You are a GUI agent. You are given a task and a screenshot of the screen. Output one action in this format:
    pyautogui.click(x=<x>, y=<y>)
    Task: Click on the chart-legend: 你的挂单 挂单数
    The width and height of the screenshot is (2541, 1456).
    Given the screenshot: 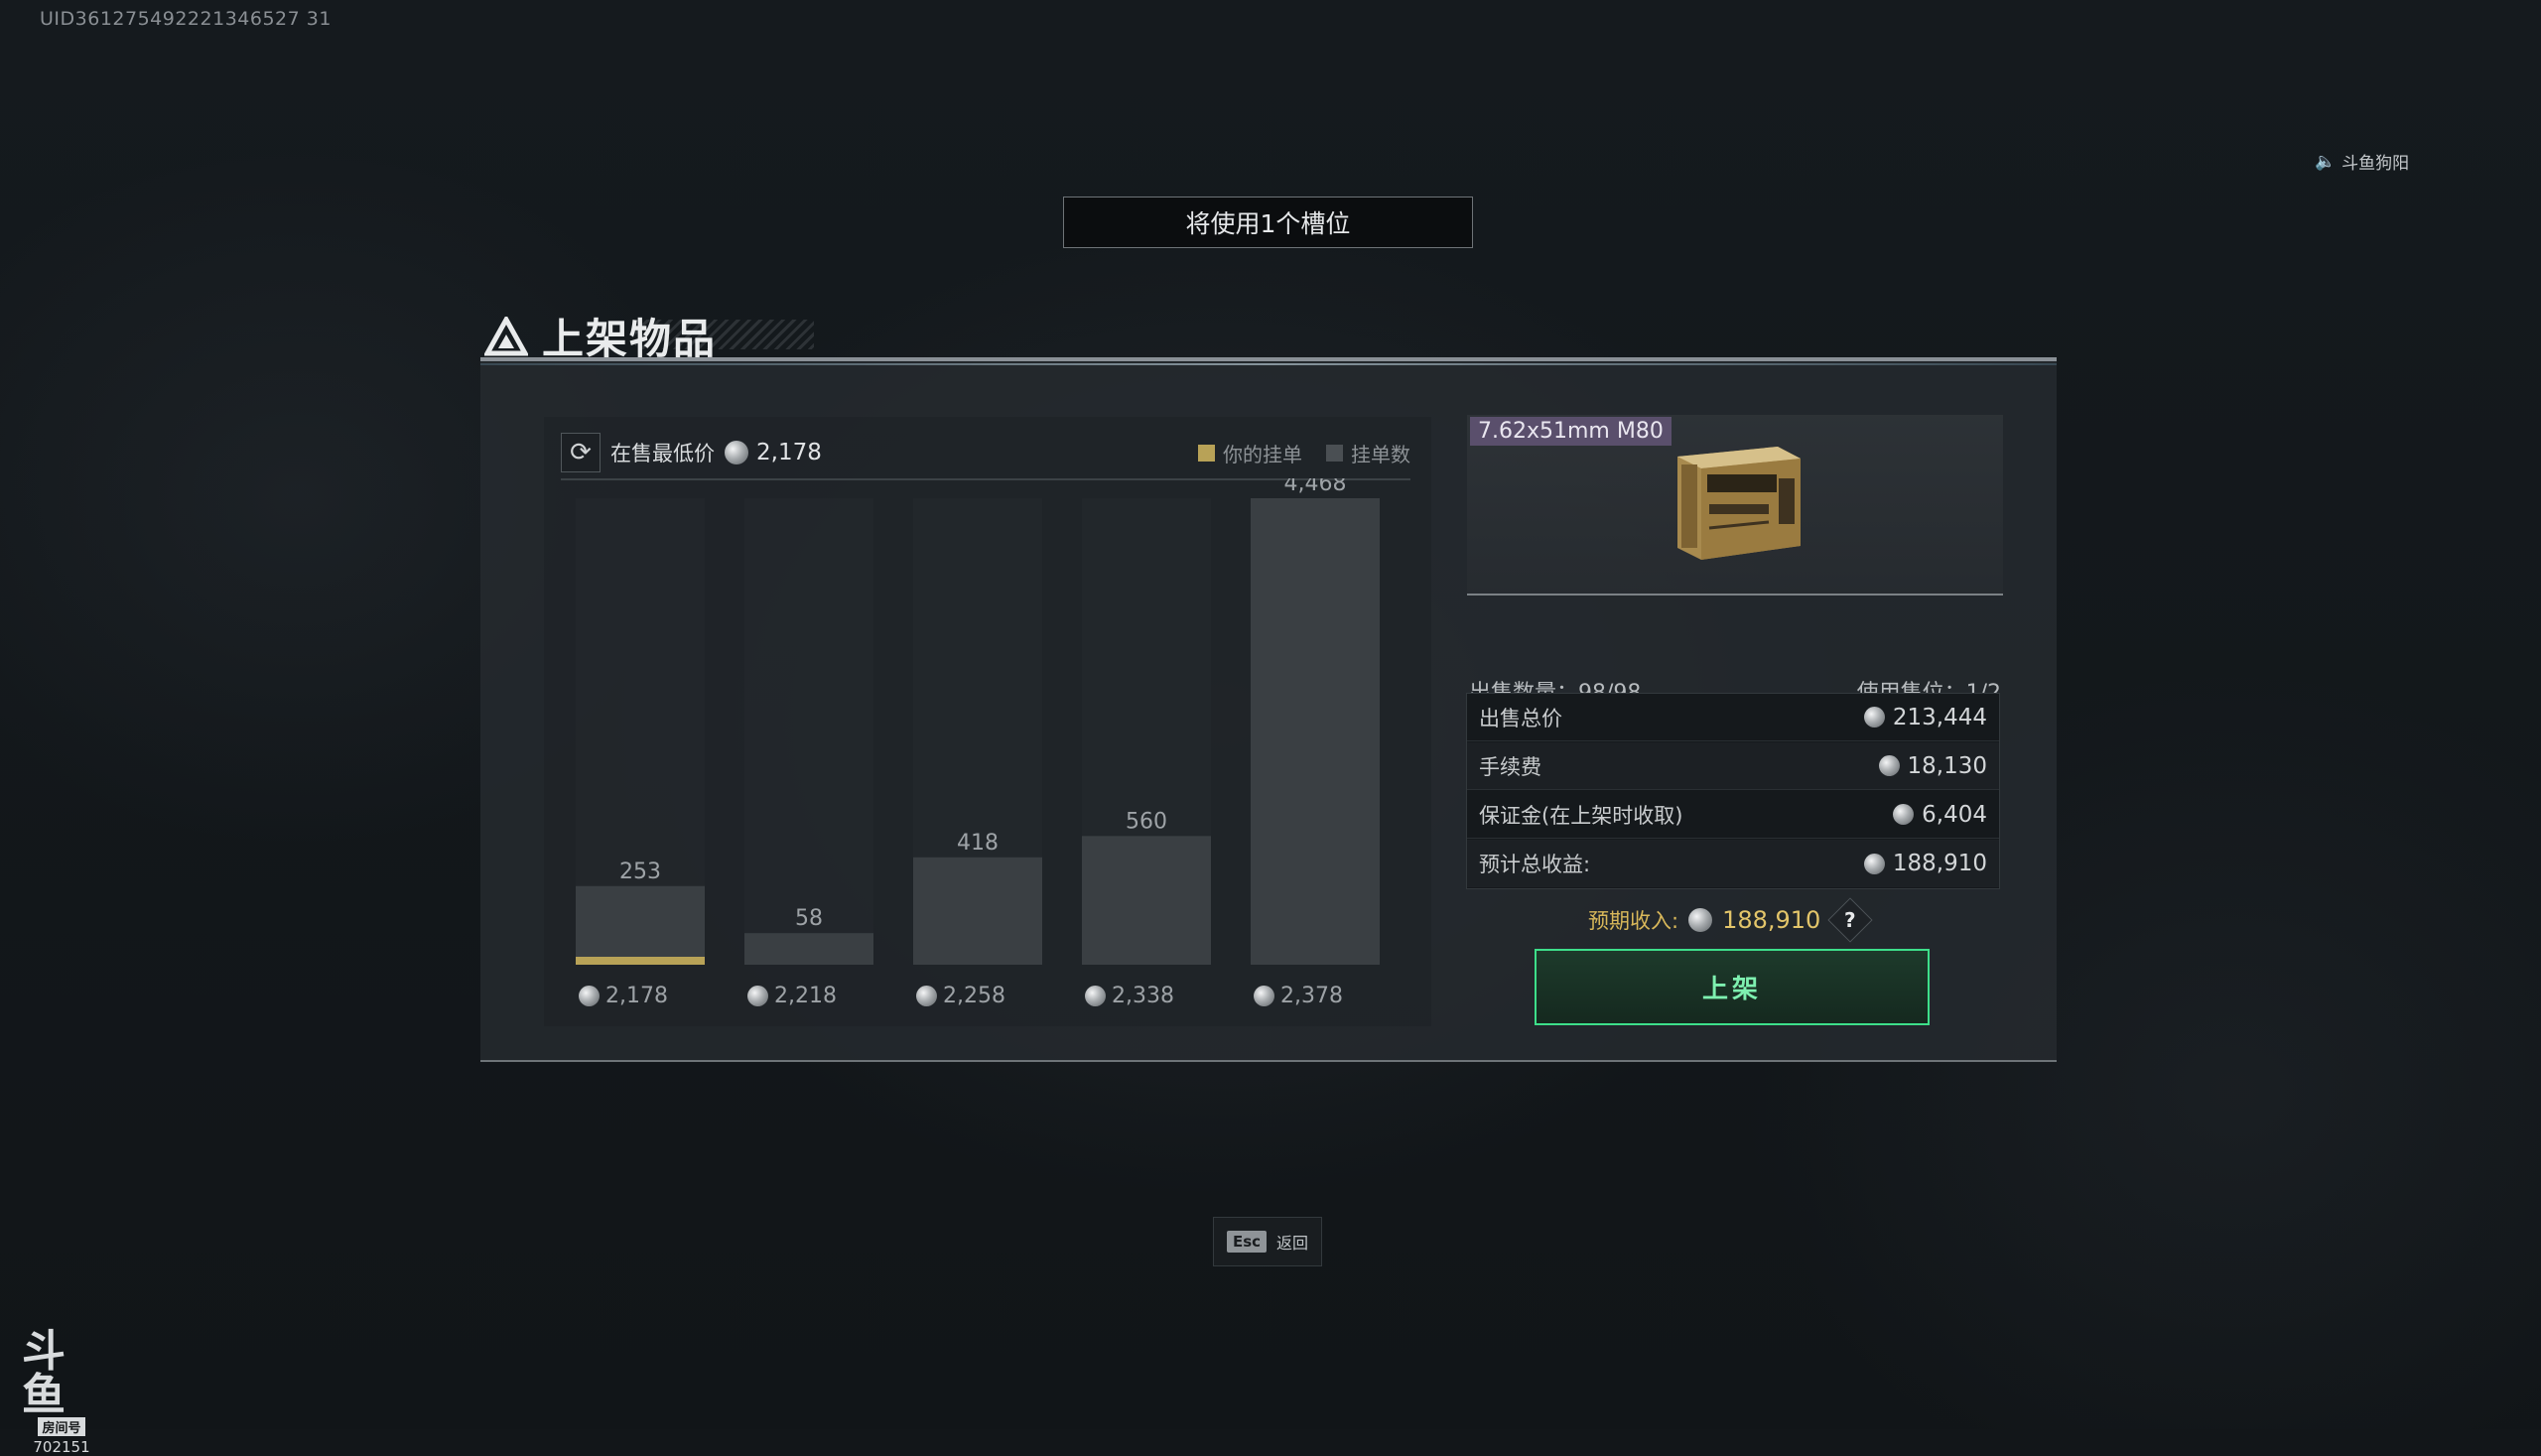 What is the action you would take?
    pyautogui.click(x=1304, y=453)
    